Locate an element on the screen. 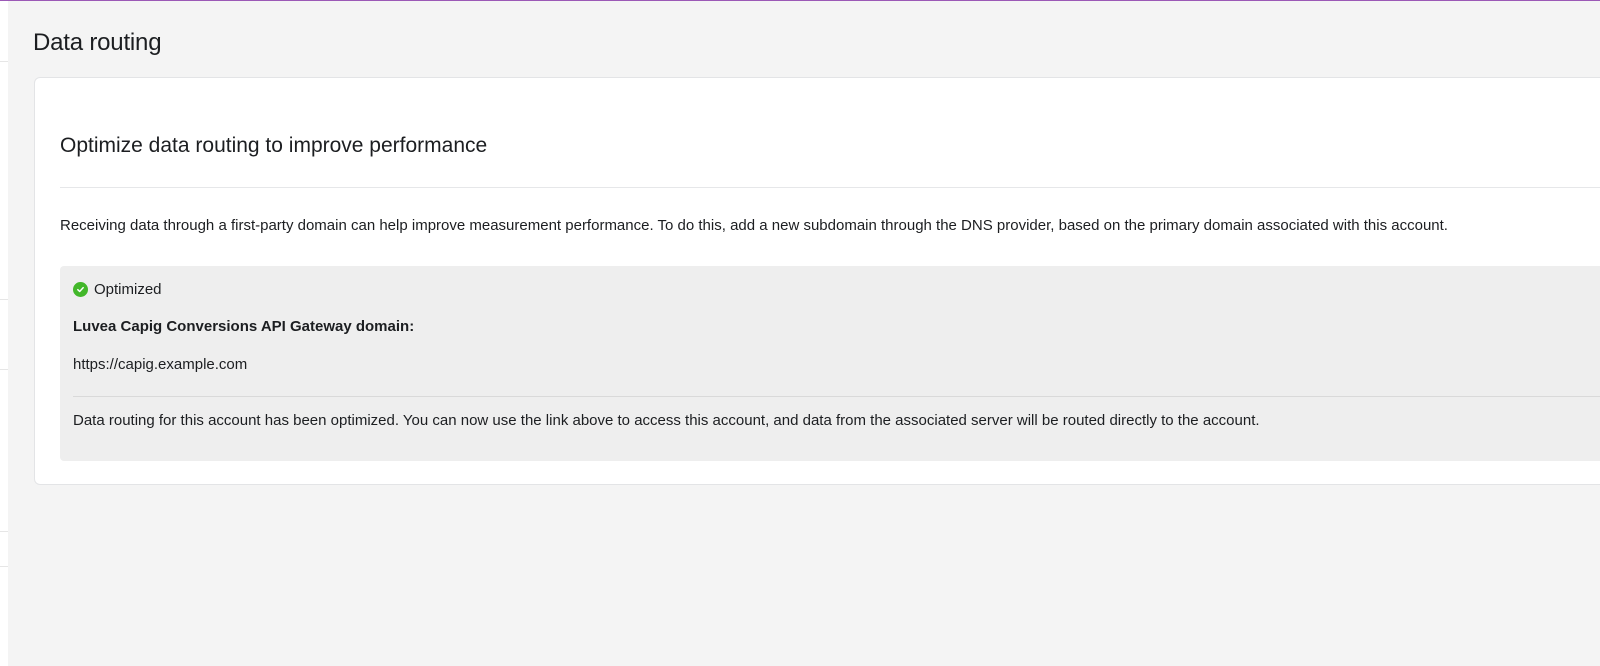 The image size is (1600, 666). panel-divider is located at coordinates (836, 396).